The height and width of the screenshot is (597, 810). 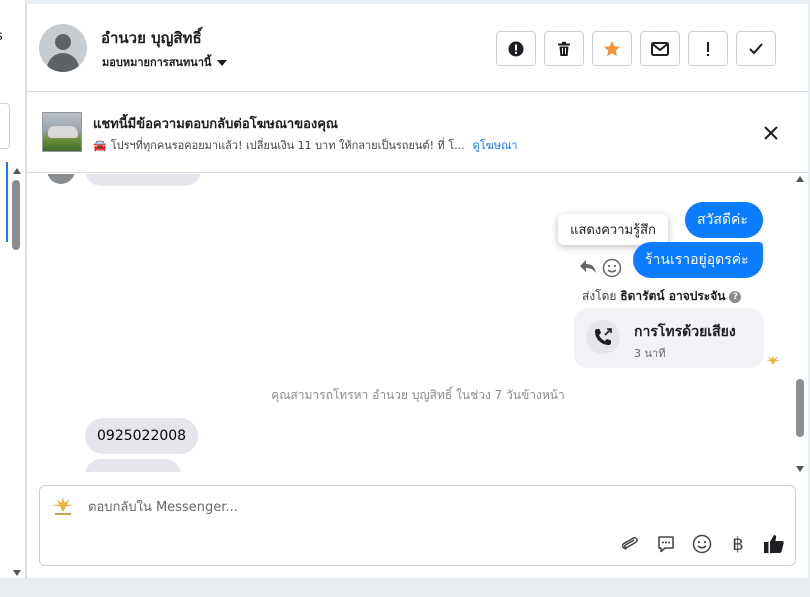 What do you see at coordinates (599, 296) in the screenshot?
I see `sent-by-prefix: ส่งโดย` at bounding box center [599, 296].